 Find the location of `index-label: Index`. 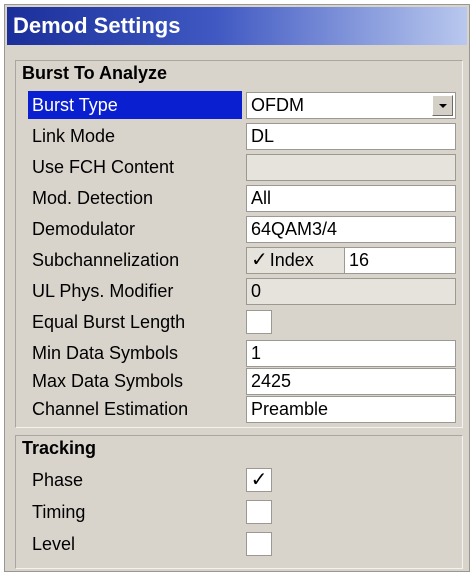

index-label: Index is located at coordinates (291, 260).